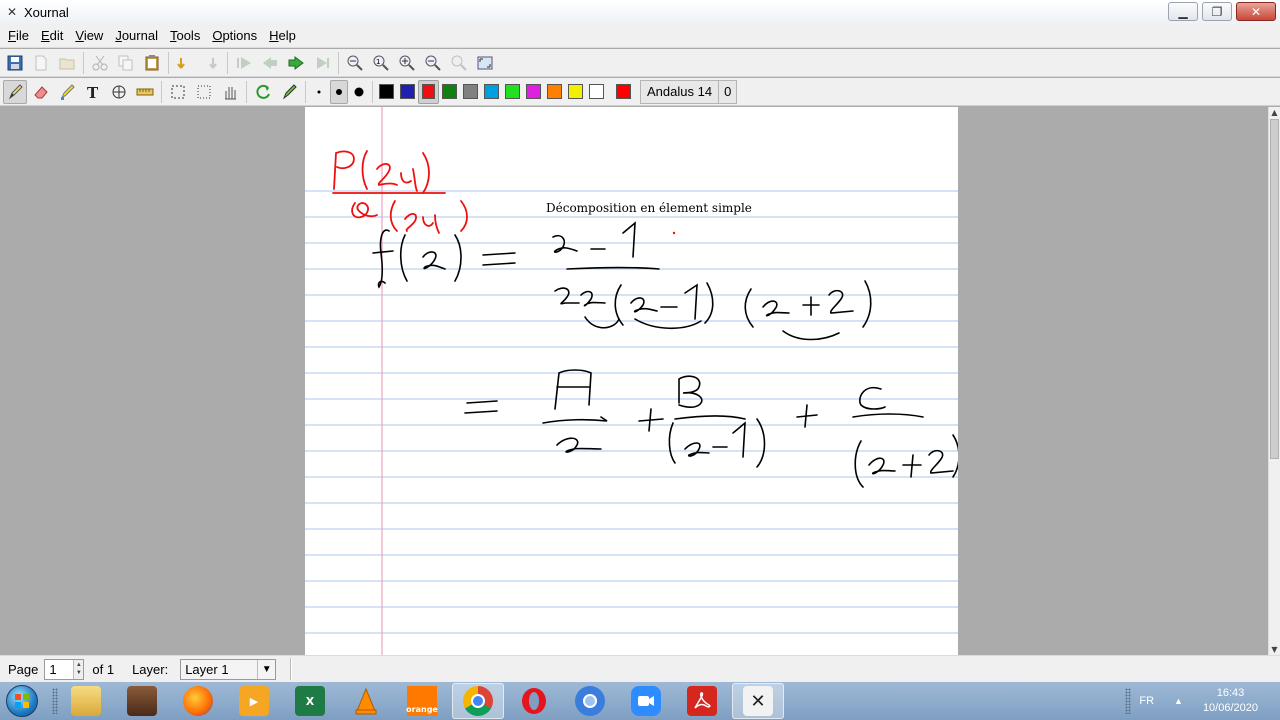 Image resolution: width=1280 pixels, height=720 pixels. Describe the element at coordinates (93, 92) in the screenshot. I see `text-tool-icon: T` at that location.